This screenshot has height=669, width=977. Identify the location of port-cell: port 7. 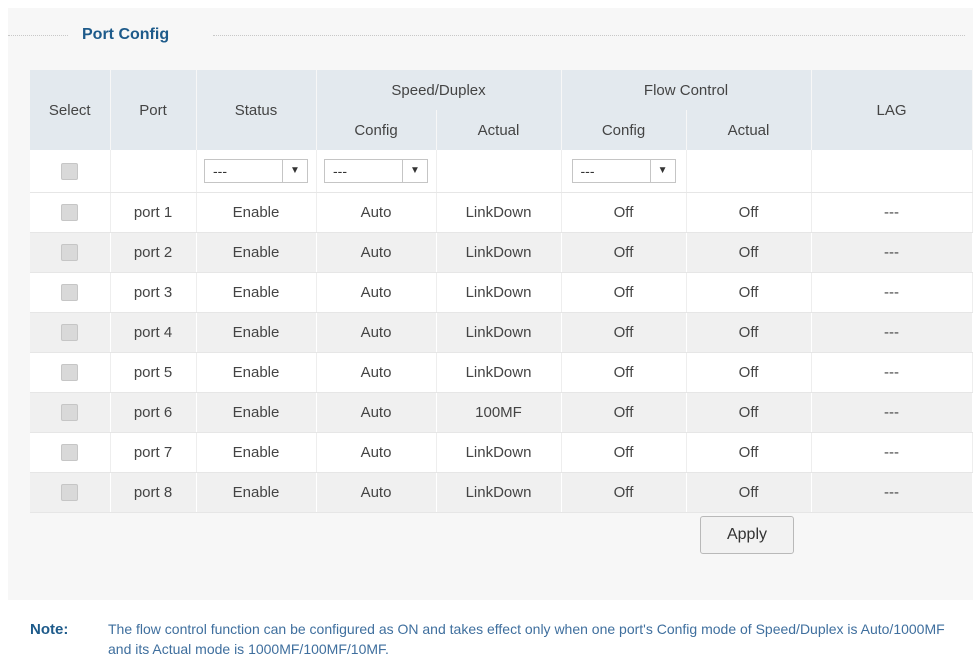
(153, 452).